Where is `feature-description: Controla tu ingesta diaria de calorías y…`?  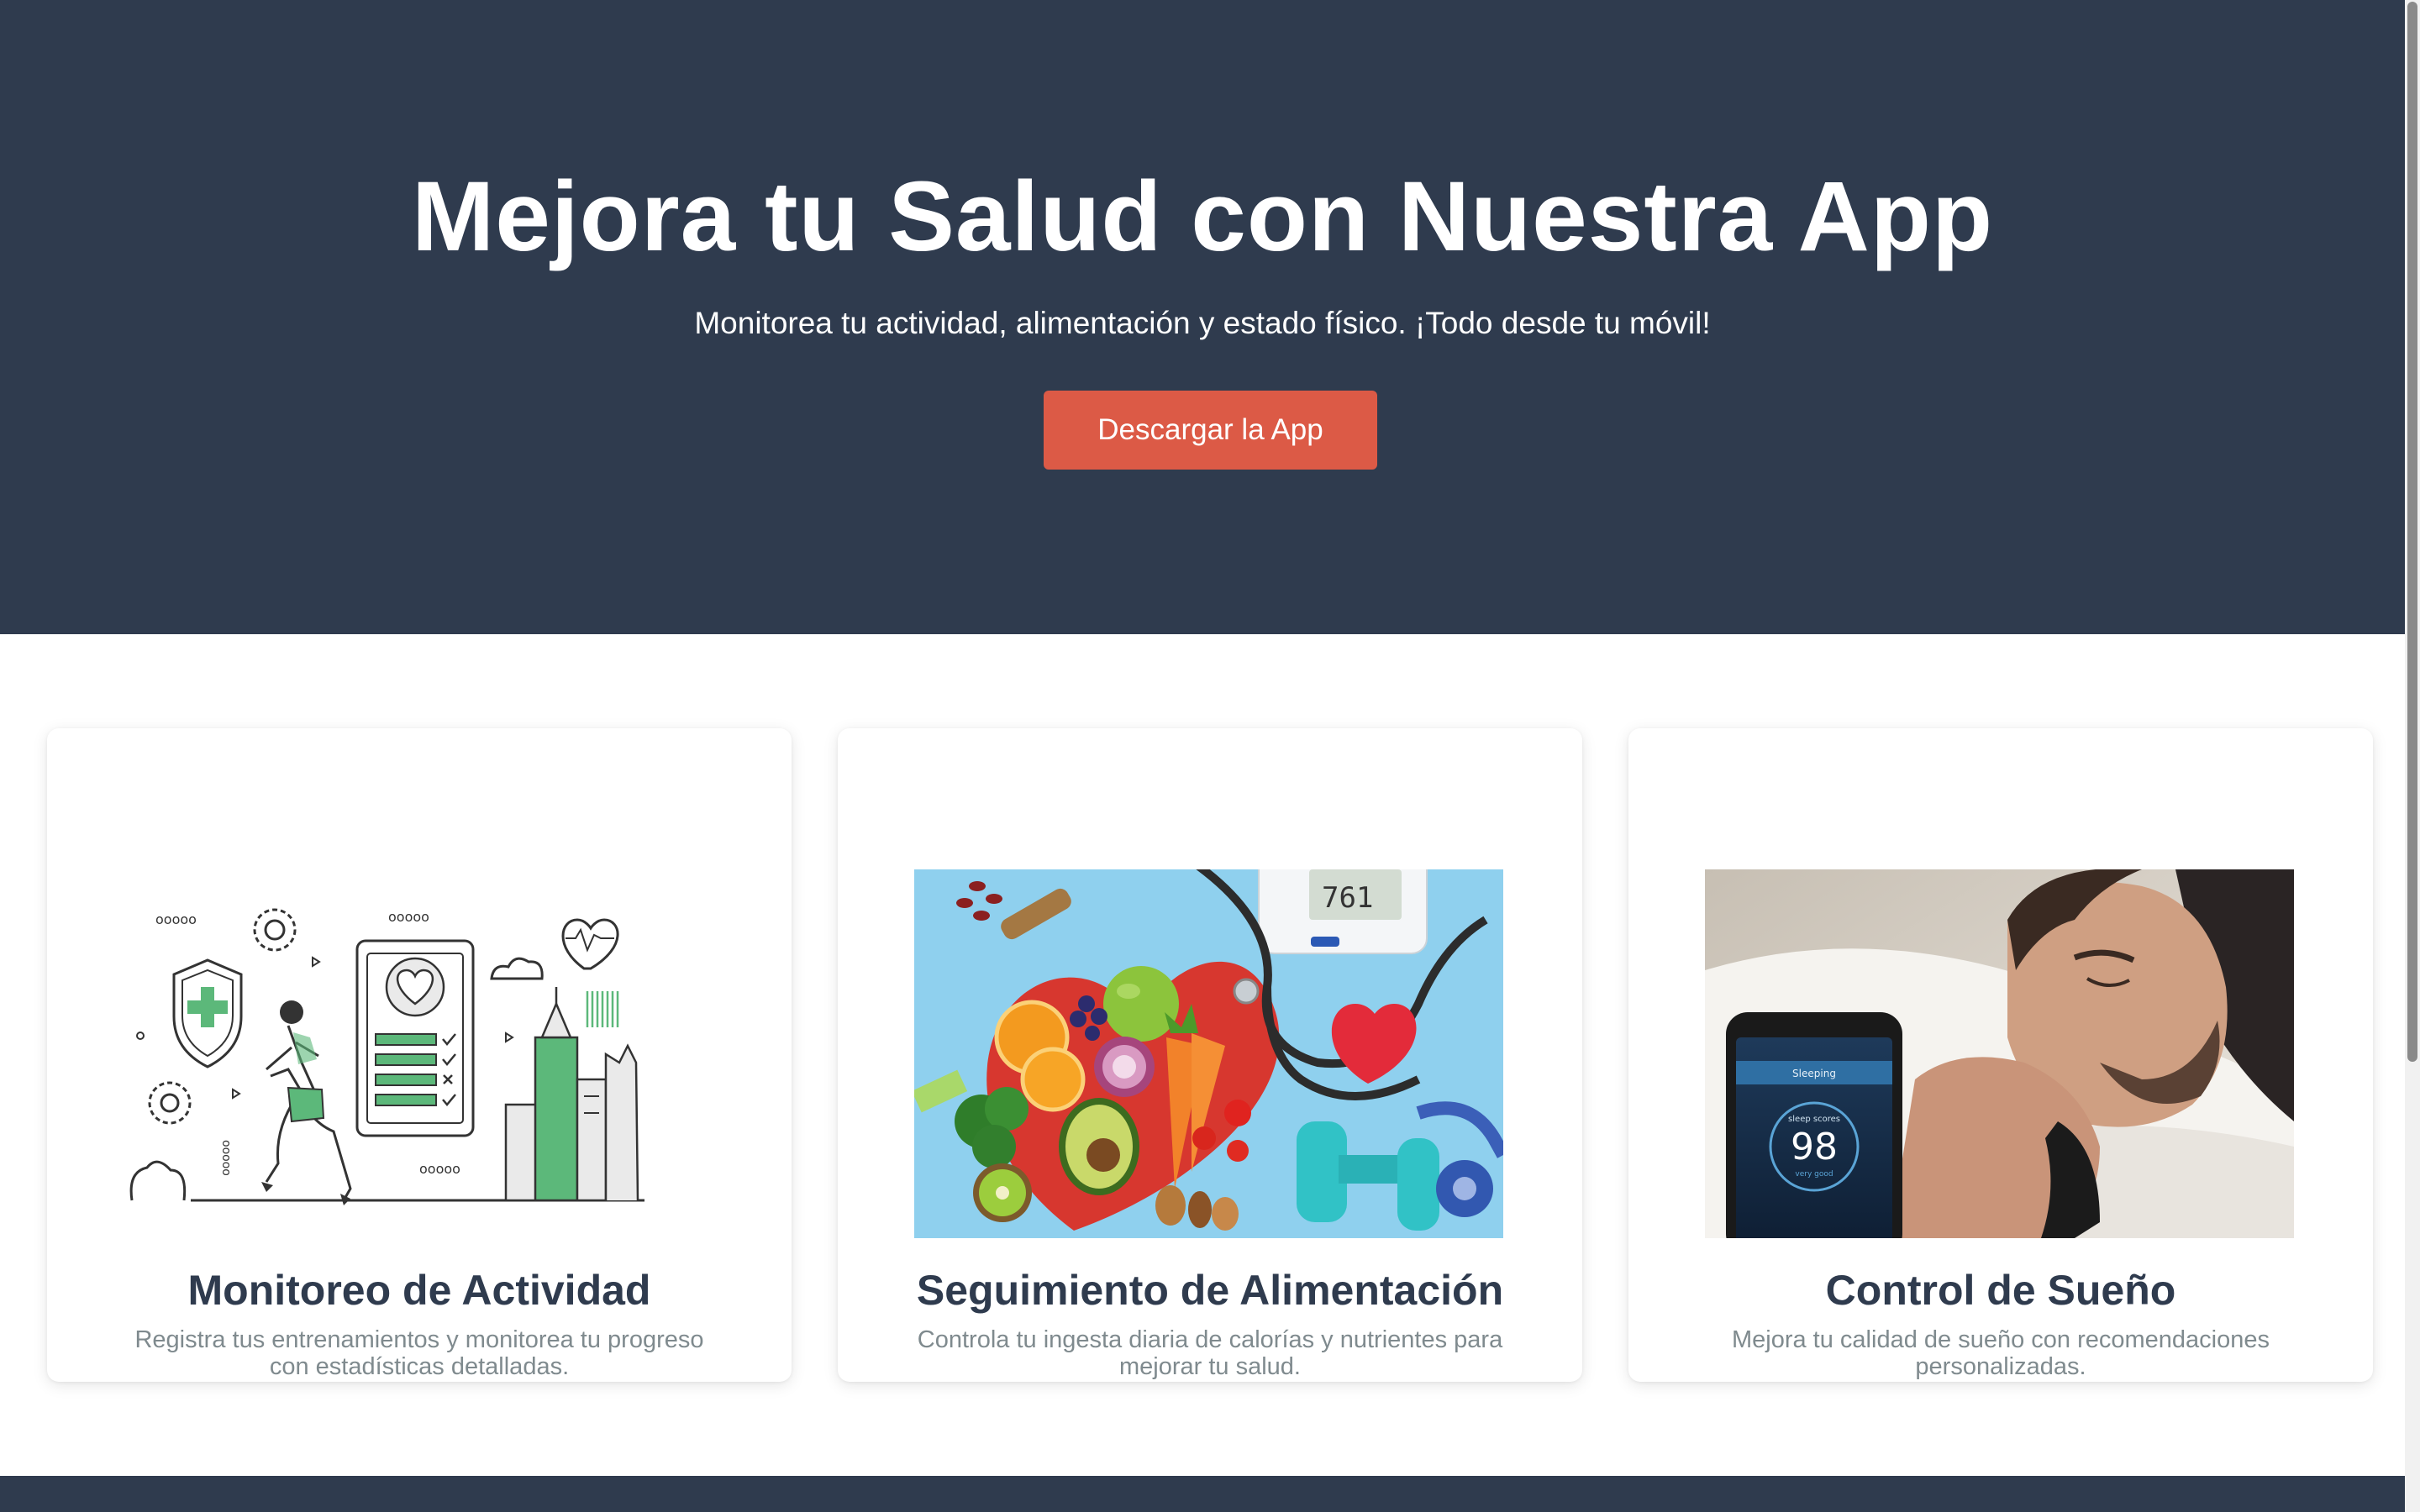
feature-description: Controla tu ingesta diaria de calorías y… is located at coordinates (1210, 1353).